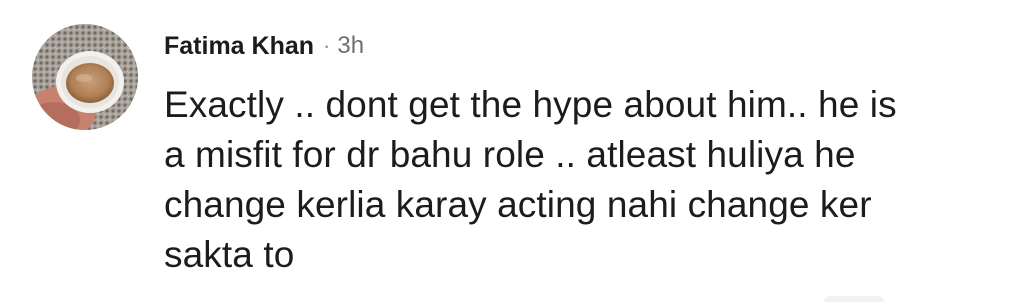 Image resolution: width=1024 pixels, height=302 pixels. I want to click on avatar-teacup-icon, so click(85, 77).